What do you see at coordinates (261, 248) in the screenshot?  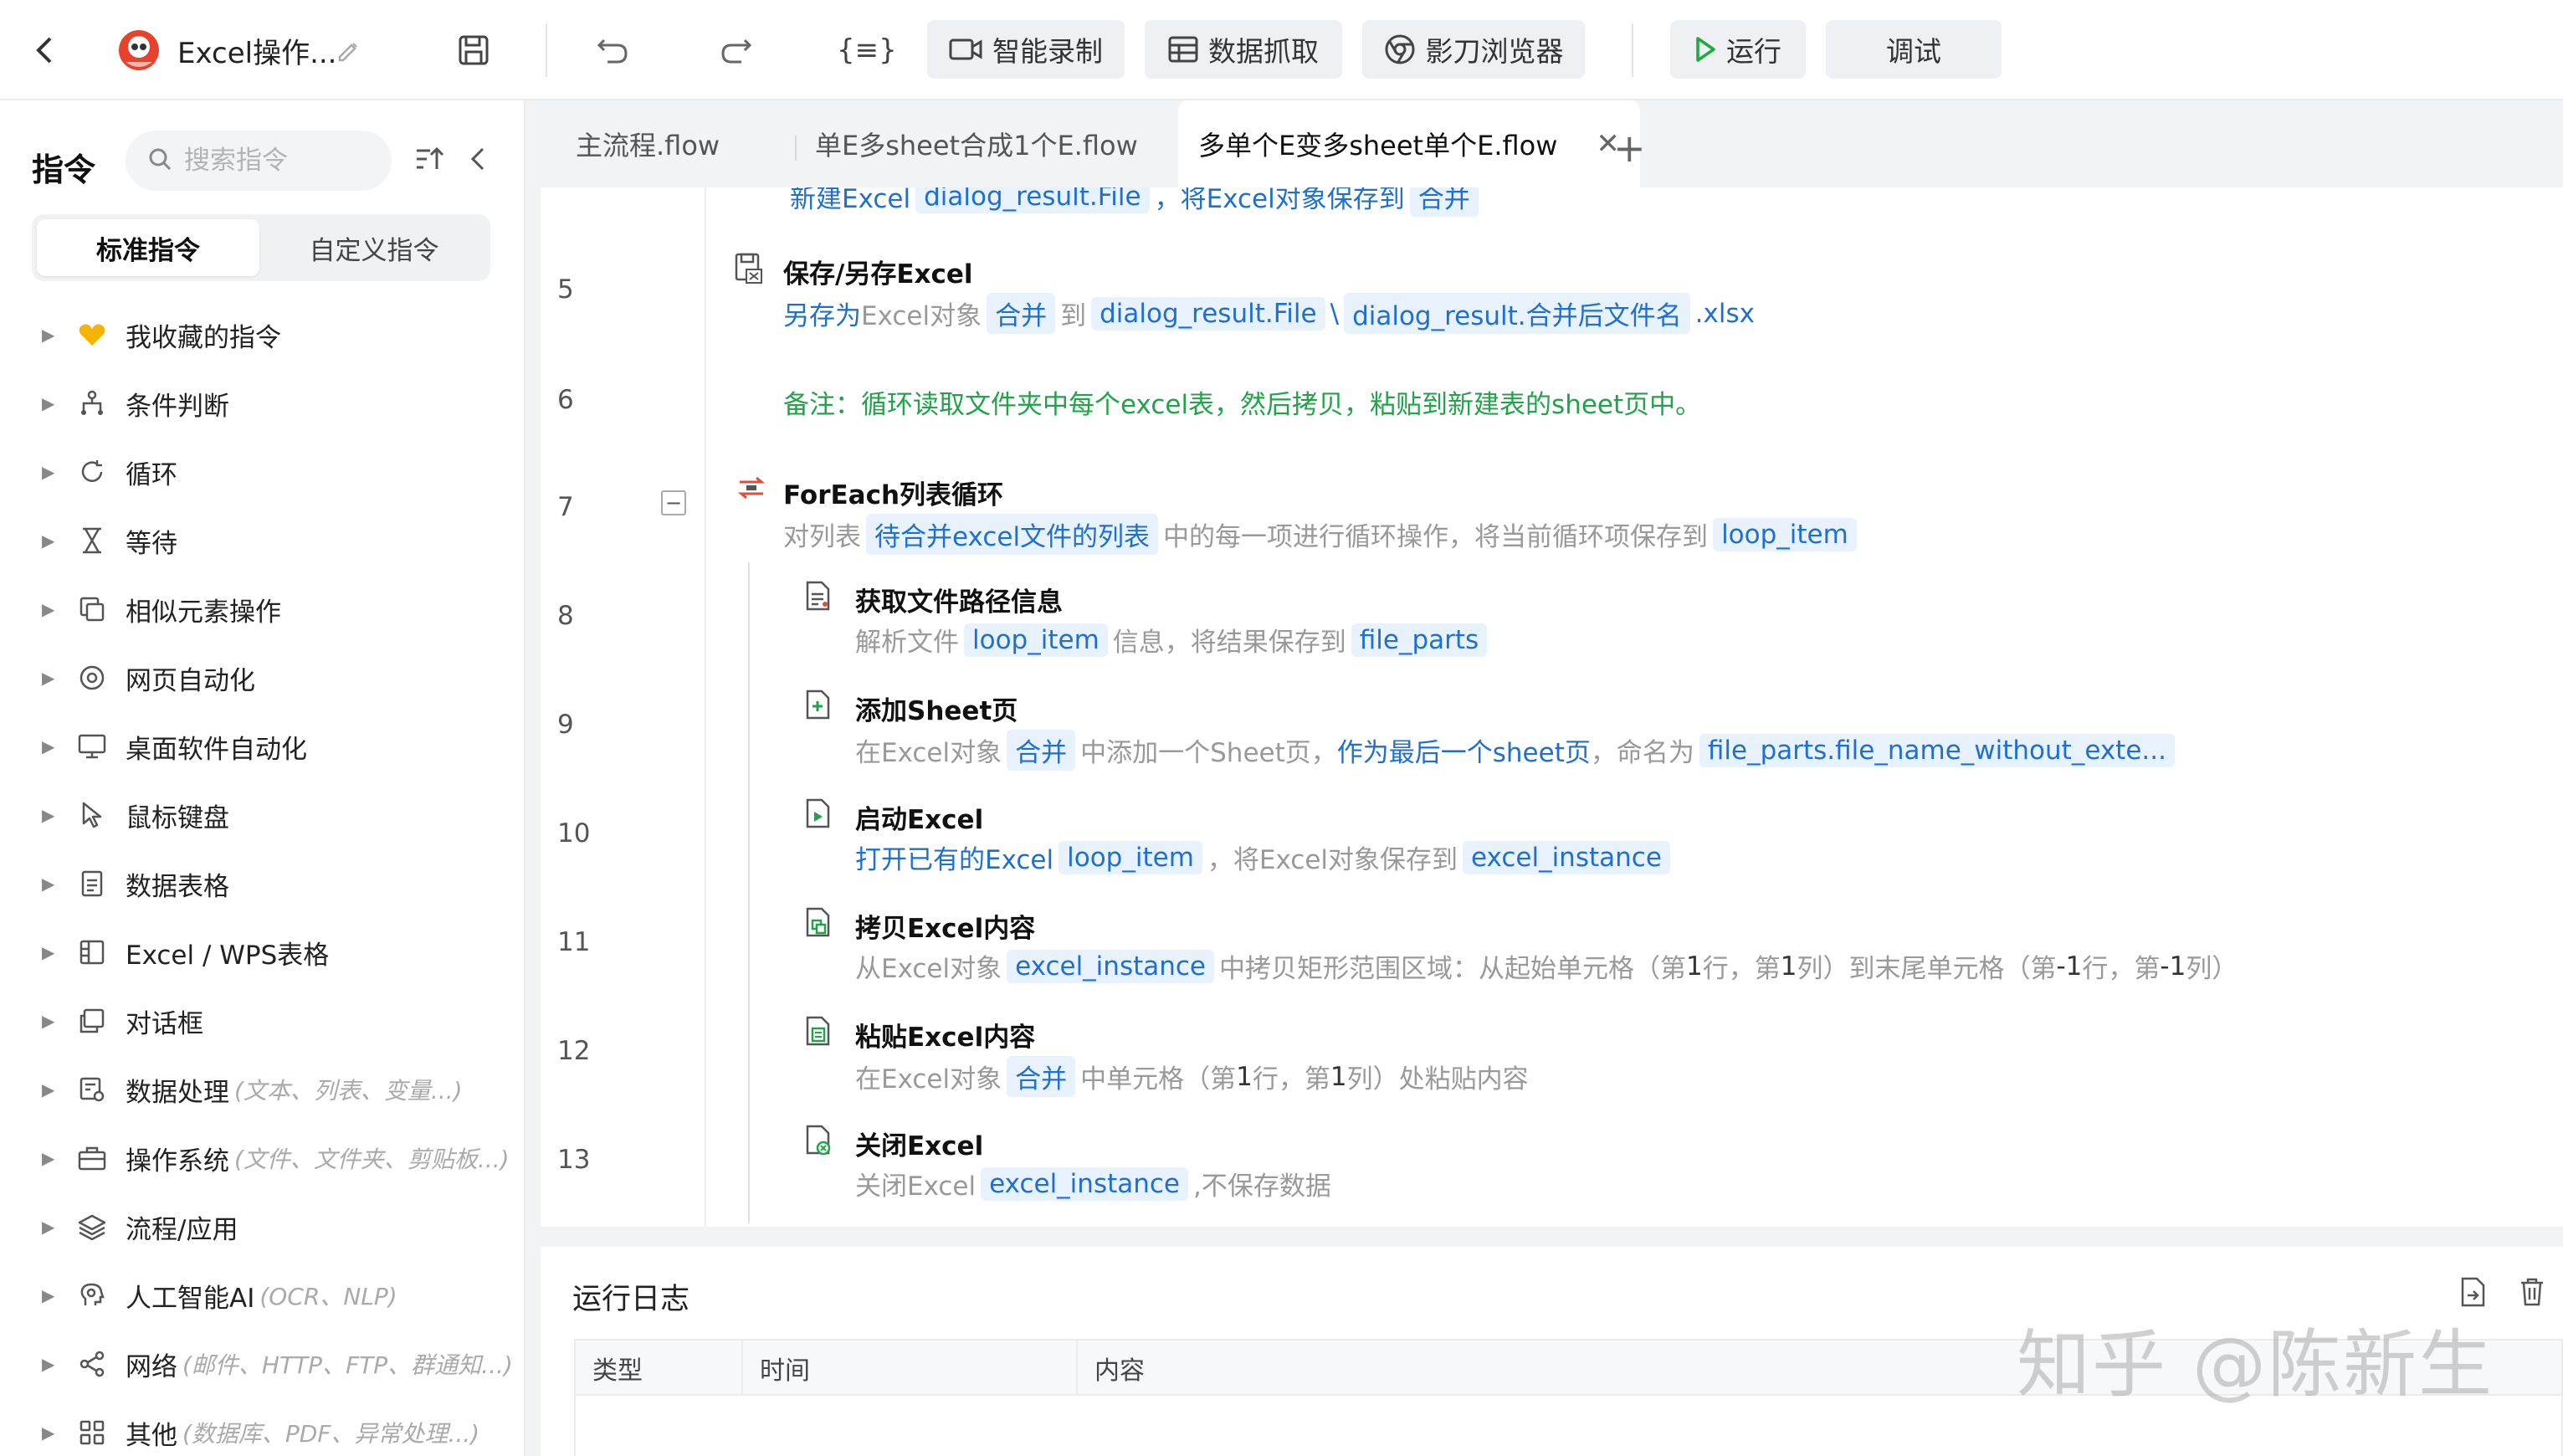 I see `instruction-tabs: 标准指令 自定义指令` at bounding box center [261, 248].